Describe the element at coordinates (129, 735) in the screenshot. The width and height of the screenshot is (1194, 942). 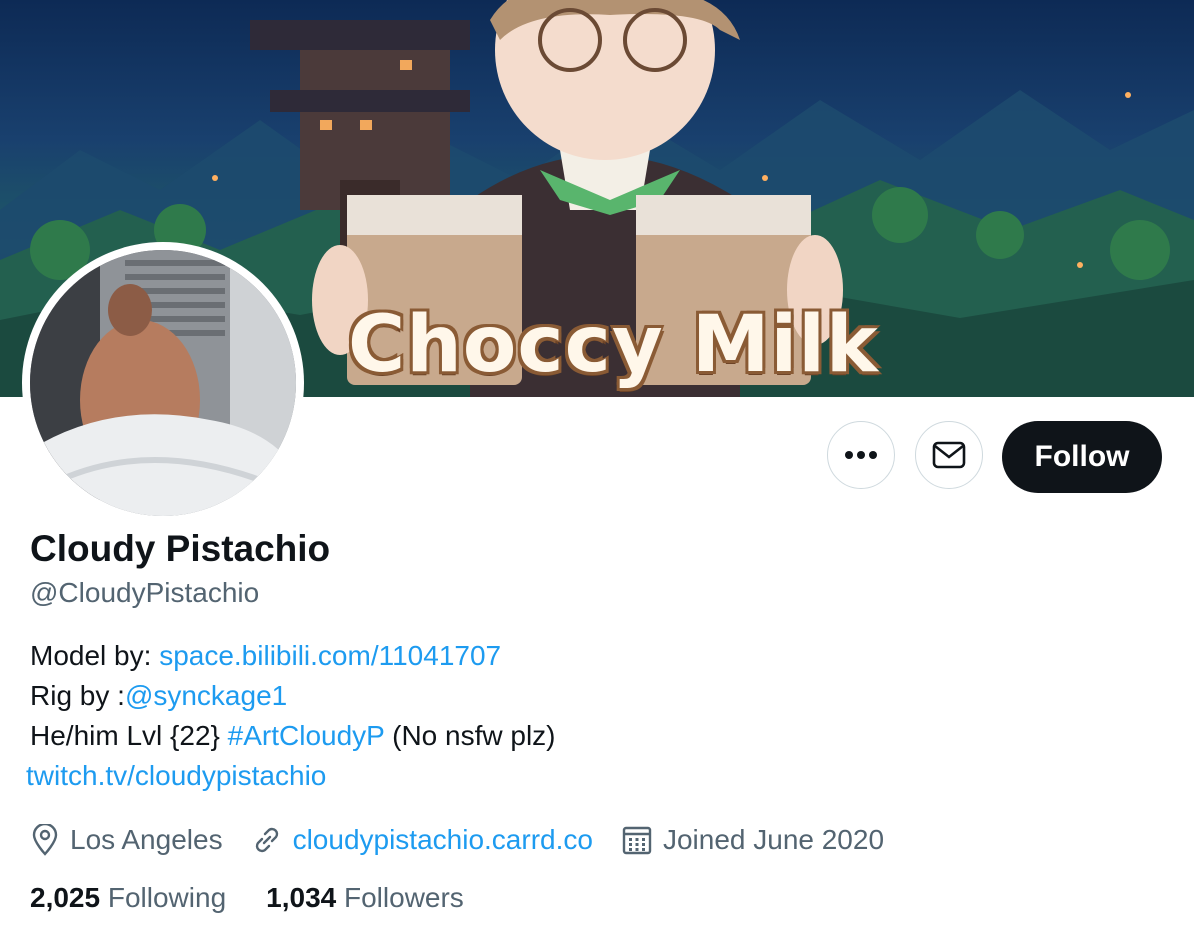
I see `bio-pronouns-text: He/him Lvl {22}` at that location.